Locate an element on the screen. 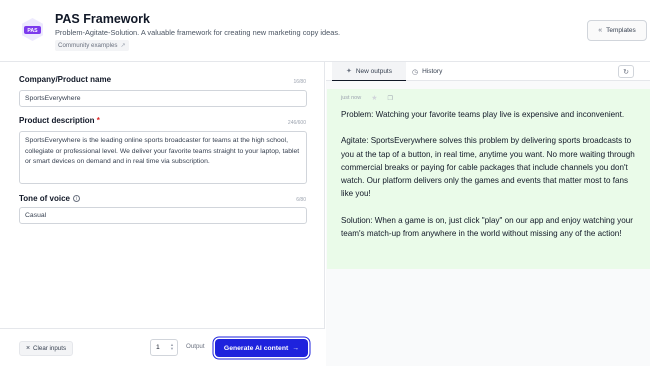 This screenshot has width=650, height=366. community-examples-label: Community examples is located at coordinates (88, 45).